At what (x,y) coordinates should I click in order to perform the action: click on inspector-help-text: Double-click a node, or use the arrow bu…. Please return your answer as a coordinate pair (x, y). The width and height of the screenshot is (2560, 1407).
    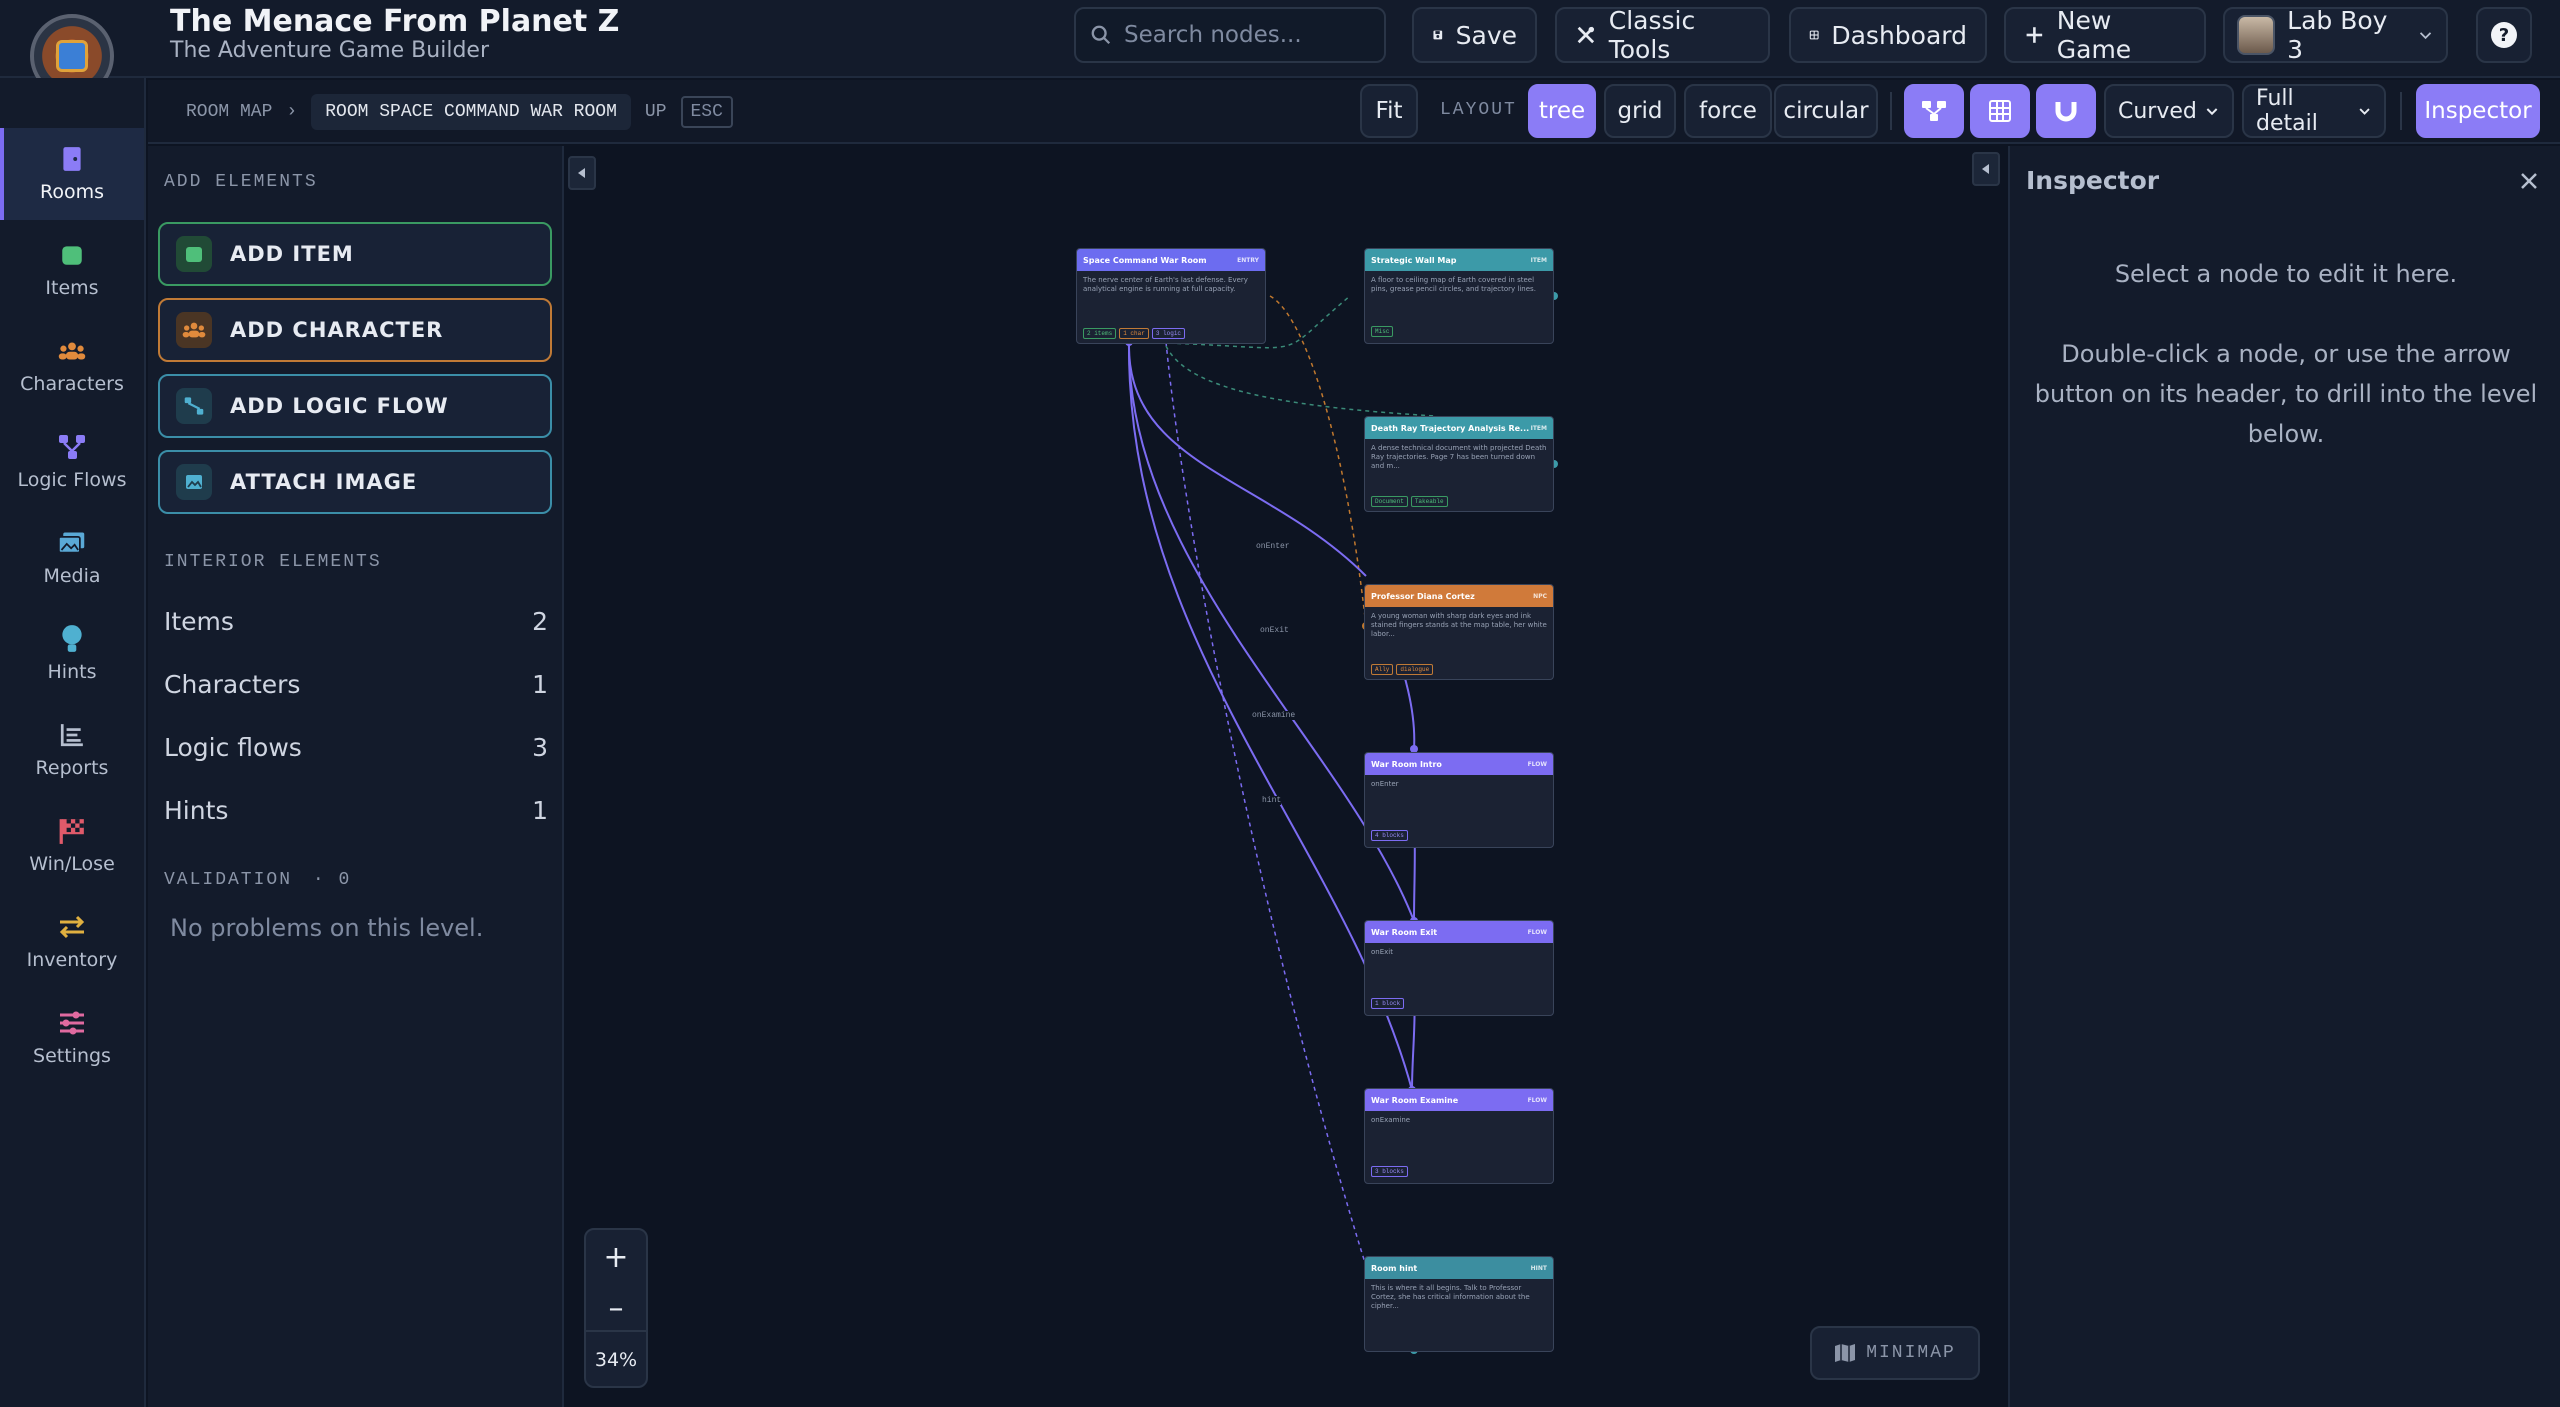
    Looking at the image, I should click on (2286, 394).